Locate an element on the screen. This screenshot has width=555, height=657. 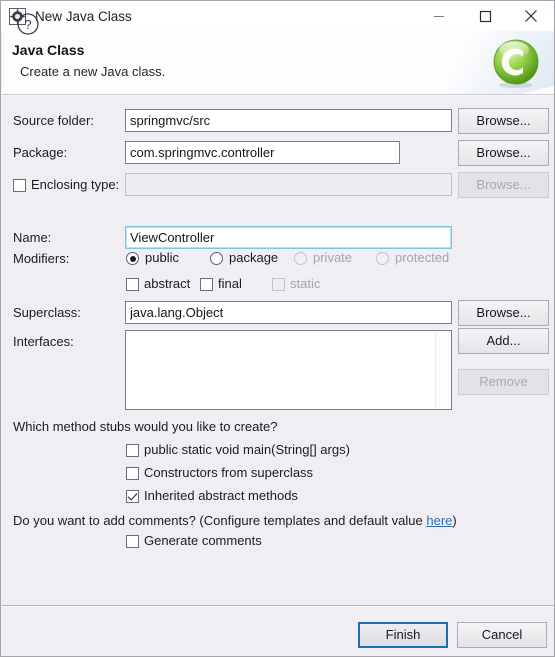
enclosing-type-label: Enclosing type: is located at coordinates (75, 184).